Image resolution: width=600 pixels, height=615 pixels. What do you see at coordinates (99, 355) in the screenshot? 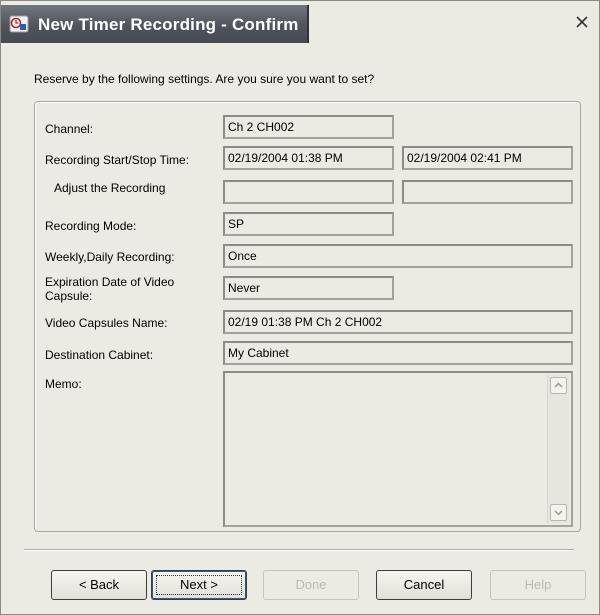
I see `destination-cabinet-label: Destination Cabinet:` at bounding box center [99, 355].